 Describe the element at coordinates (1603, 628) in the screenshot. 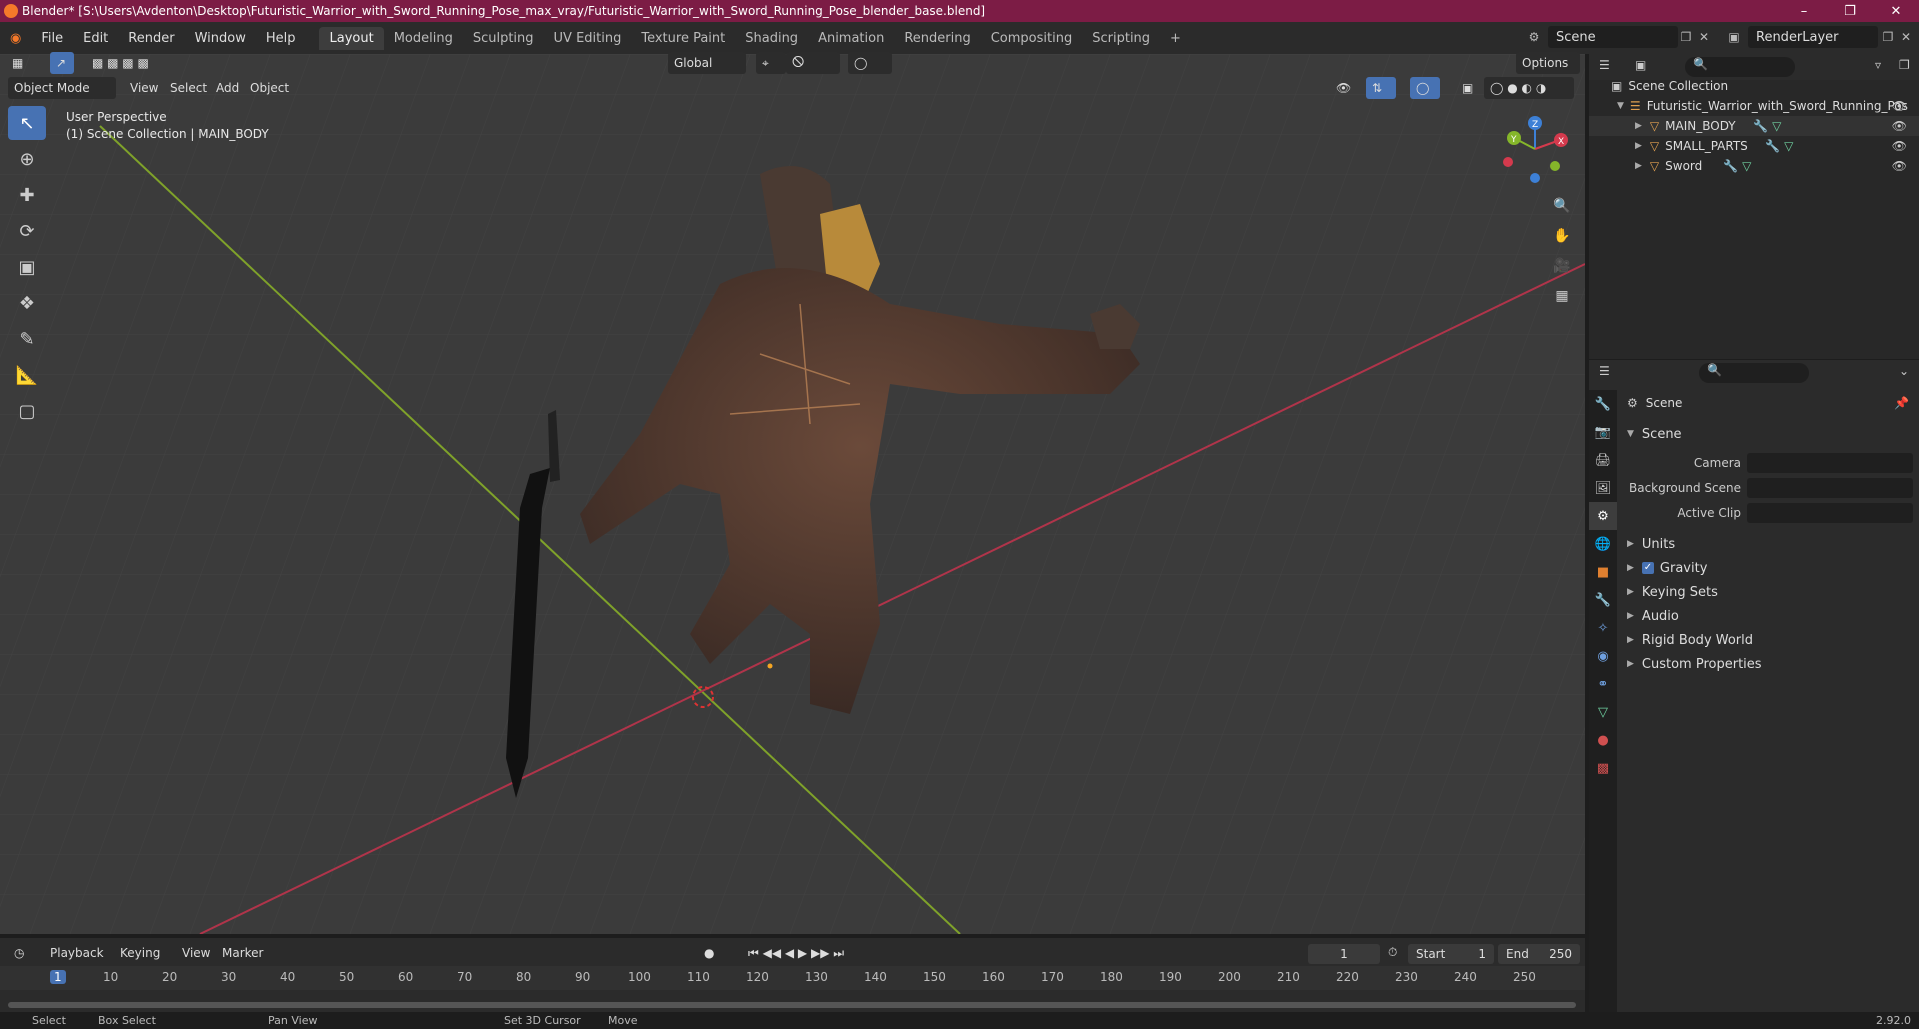

I see `particles-tab-icon: ✧` at that location.